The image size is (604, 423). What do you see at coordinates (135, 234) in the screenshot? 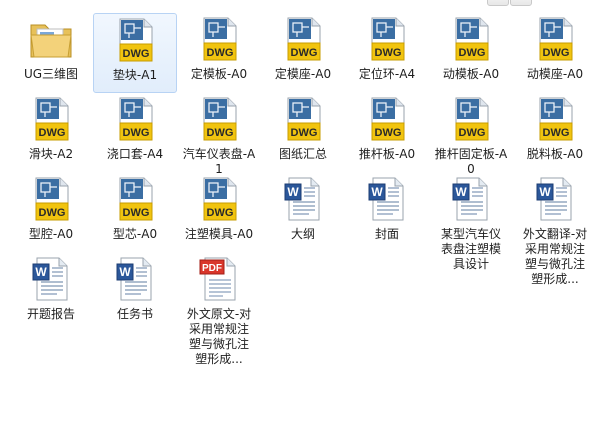
I see `file-name-label: 型芯-A0` at bounding box center [135, 234].